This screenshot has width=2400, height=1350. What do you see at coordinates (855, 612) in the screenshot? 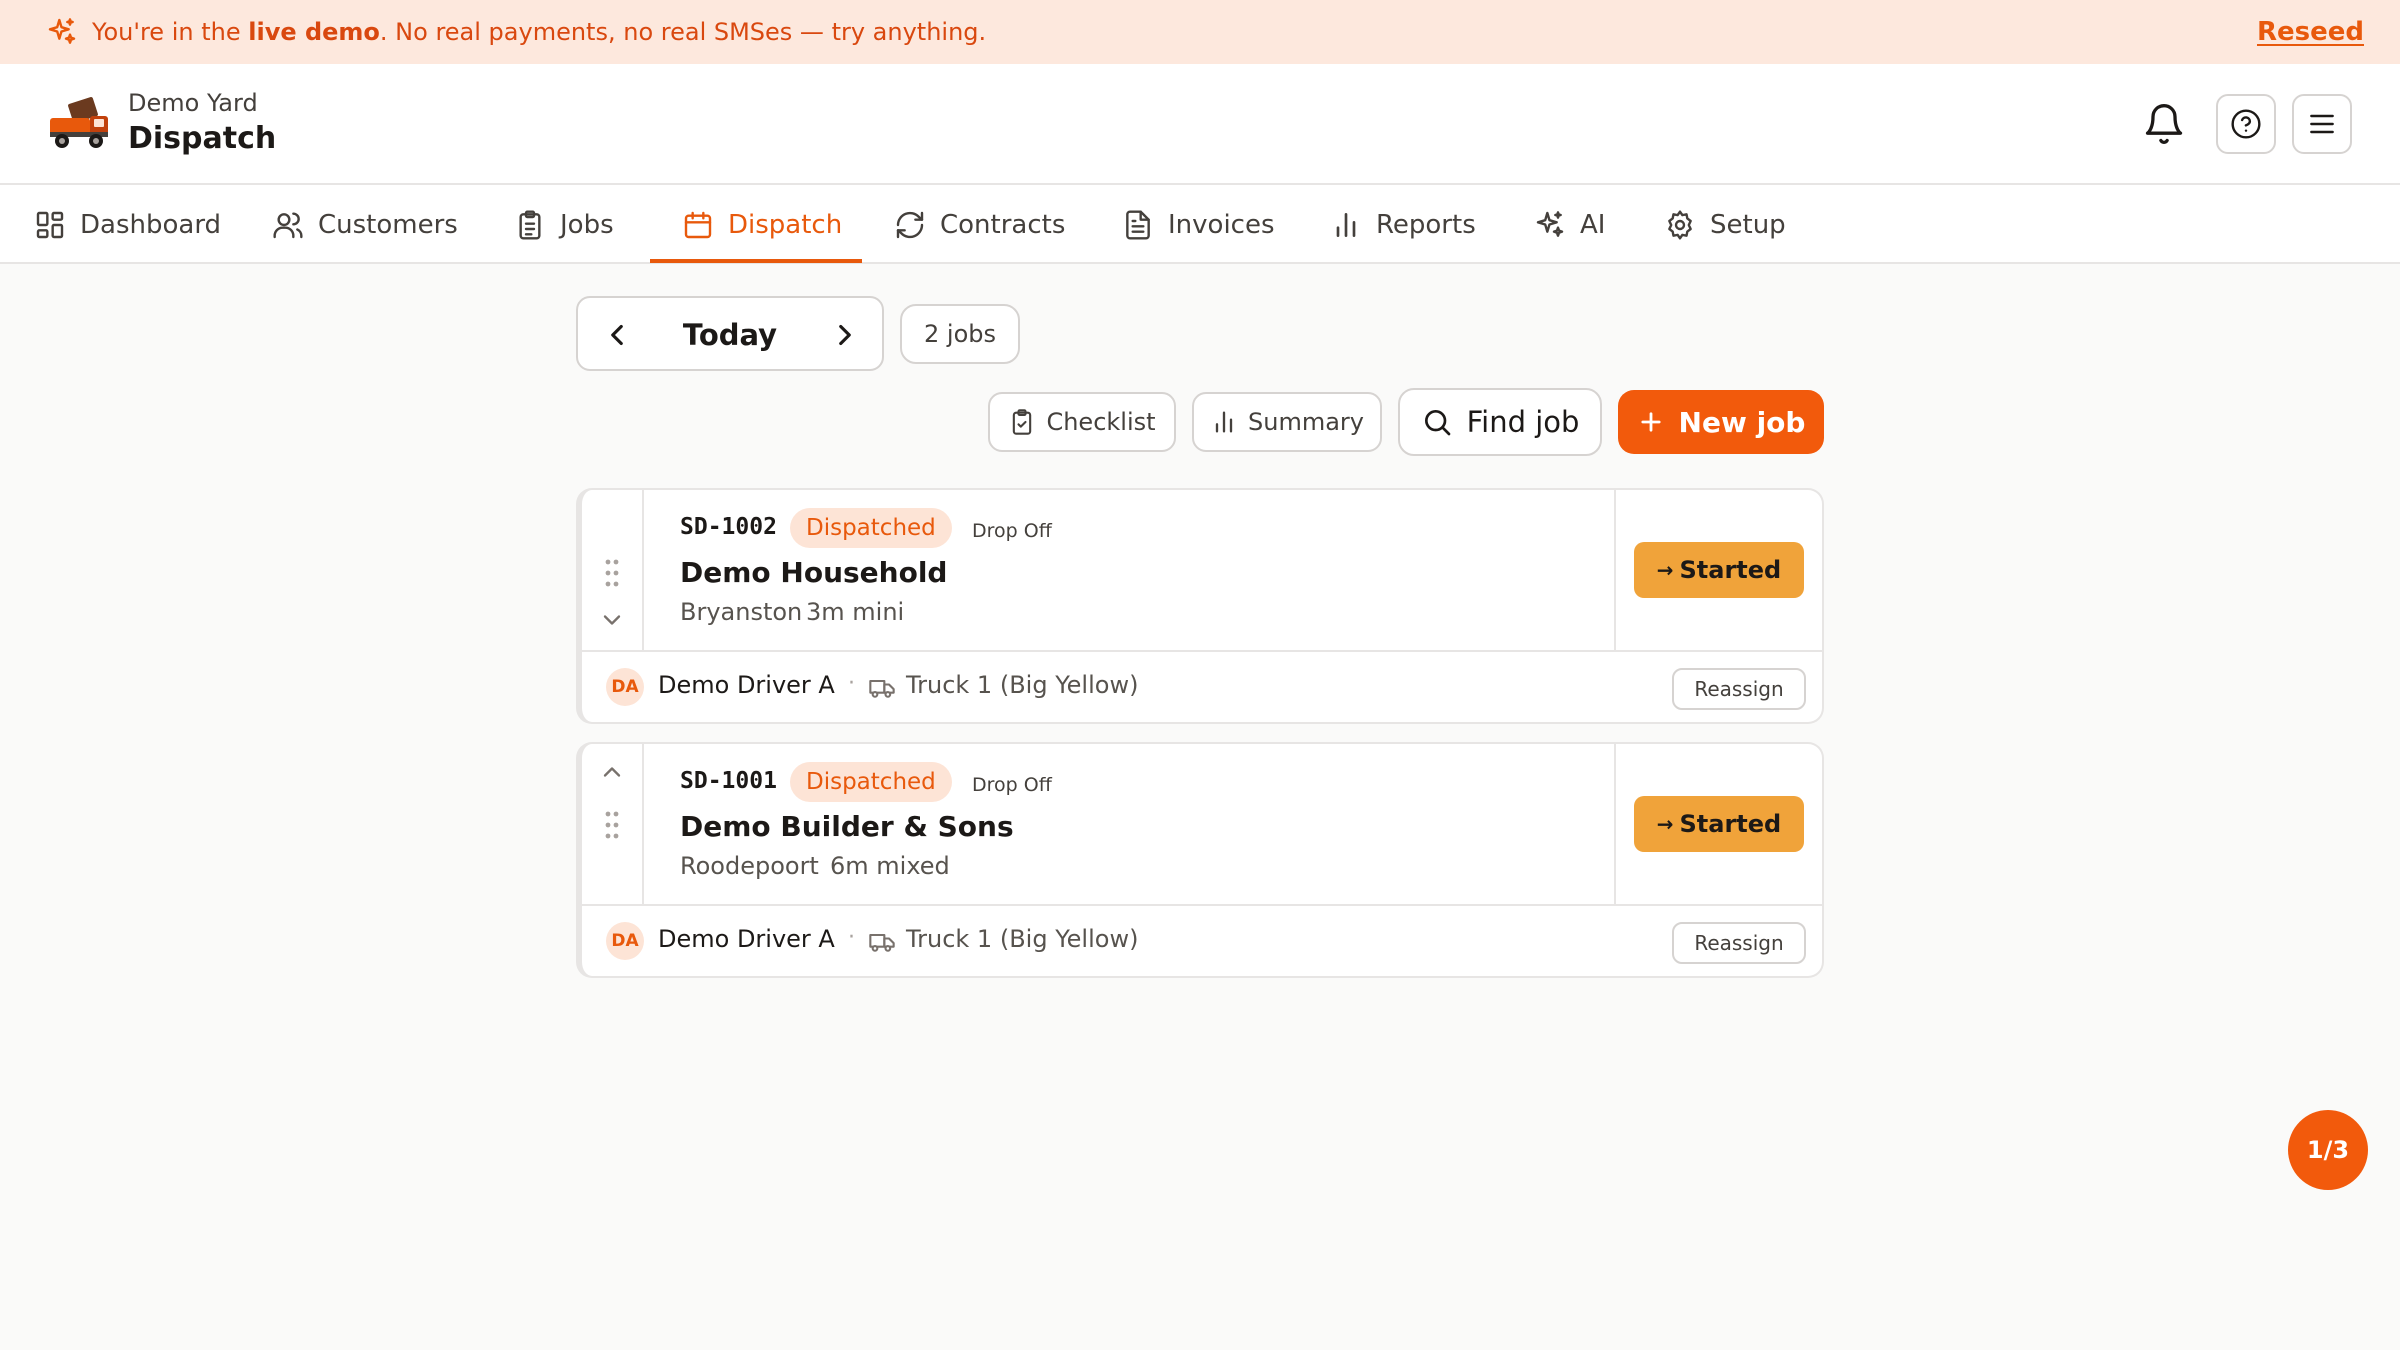
I see `skip-size: 3m mini` at bounding box center [855, 612].